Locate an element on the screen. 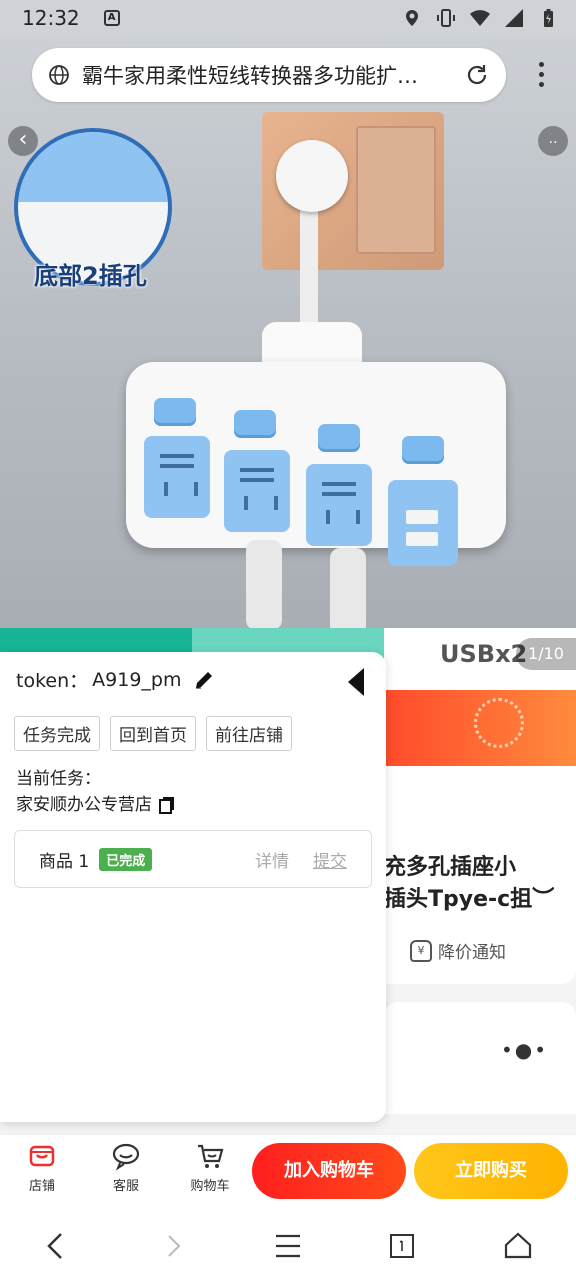  current-task: 当前任务： 家安顺办公专营店 is located at coordinates (96, 792).